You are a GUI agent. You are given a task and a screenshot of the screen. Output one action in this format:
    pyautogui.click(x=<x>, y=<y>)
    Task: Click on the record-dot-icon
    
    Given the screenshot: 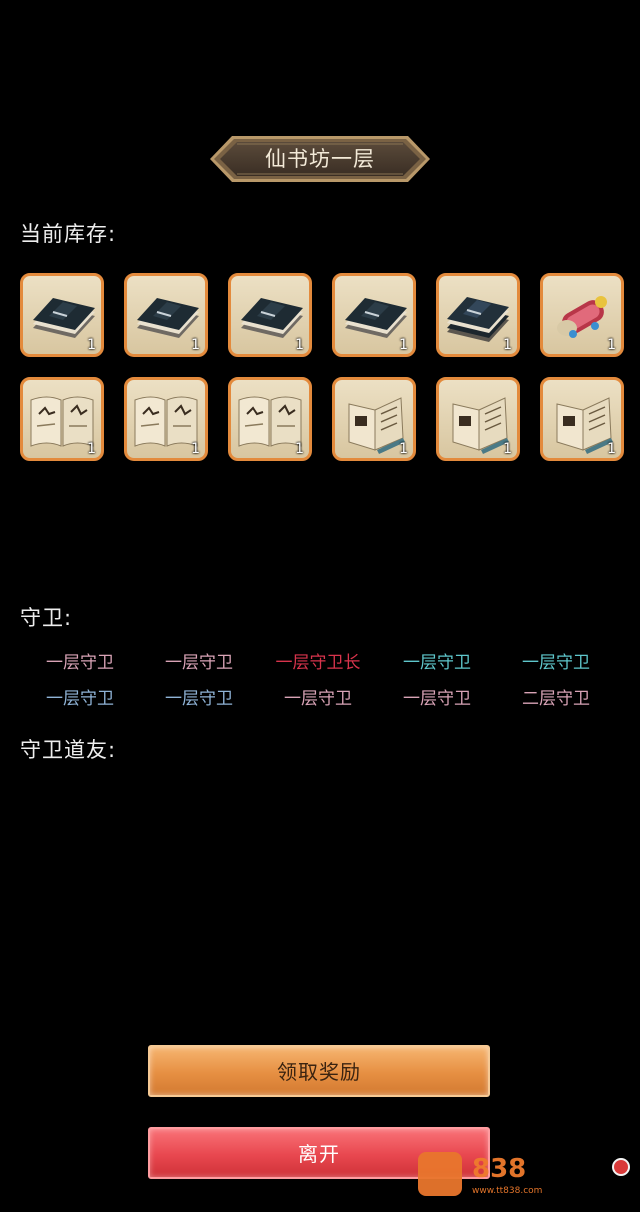 What is the action you would take?
    pyautogui.click(x=621, y=1167)
    